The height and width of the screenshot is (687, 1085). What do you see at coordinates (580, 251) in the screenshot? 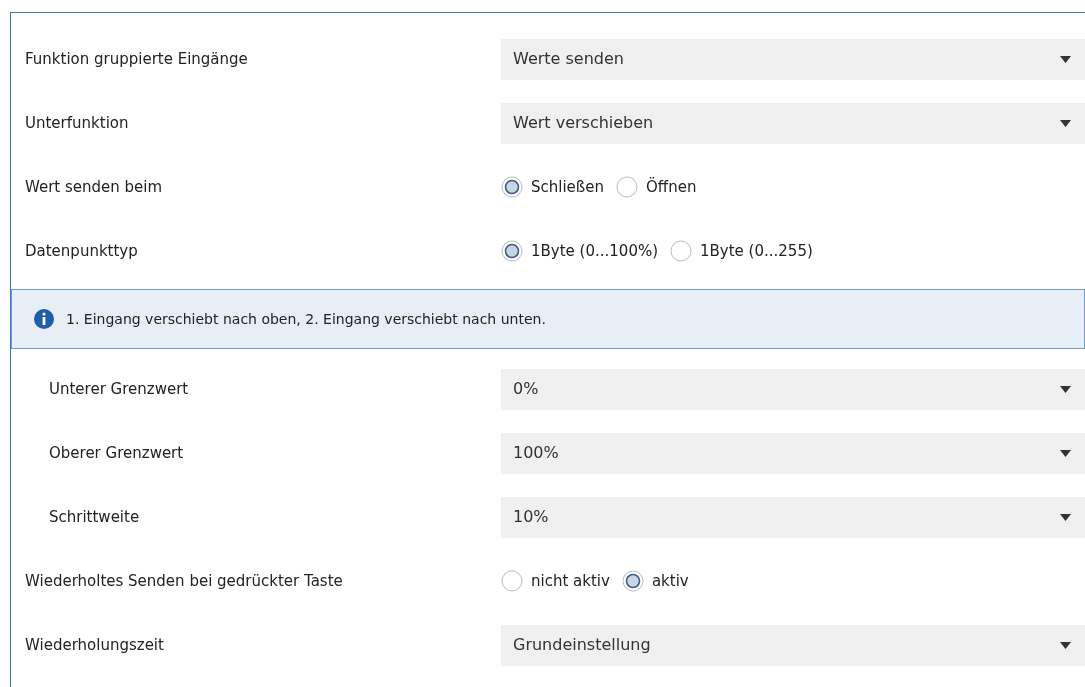
I see `radio-option: 1Byte (0...100%)` at bounding box center [580, 251].